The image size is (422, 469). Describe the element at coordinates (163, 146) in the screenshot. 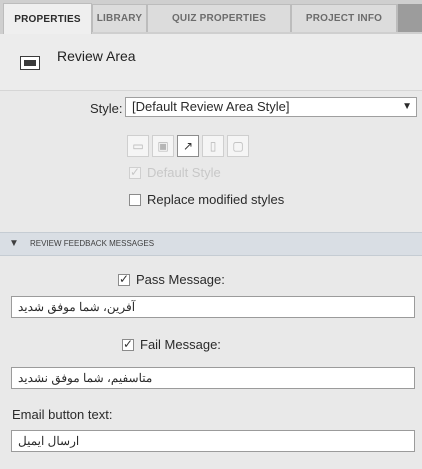

I see `save-style-icon: ▣` at that location.